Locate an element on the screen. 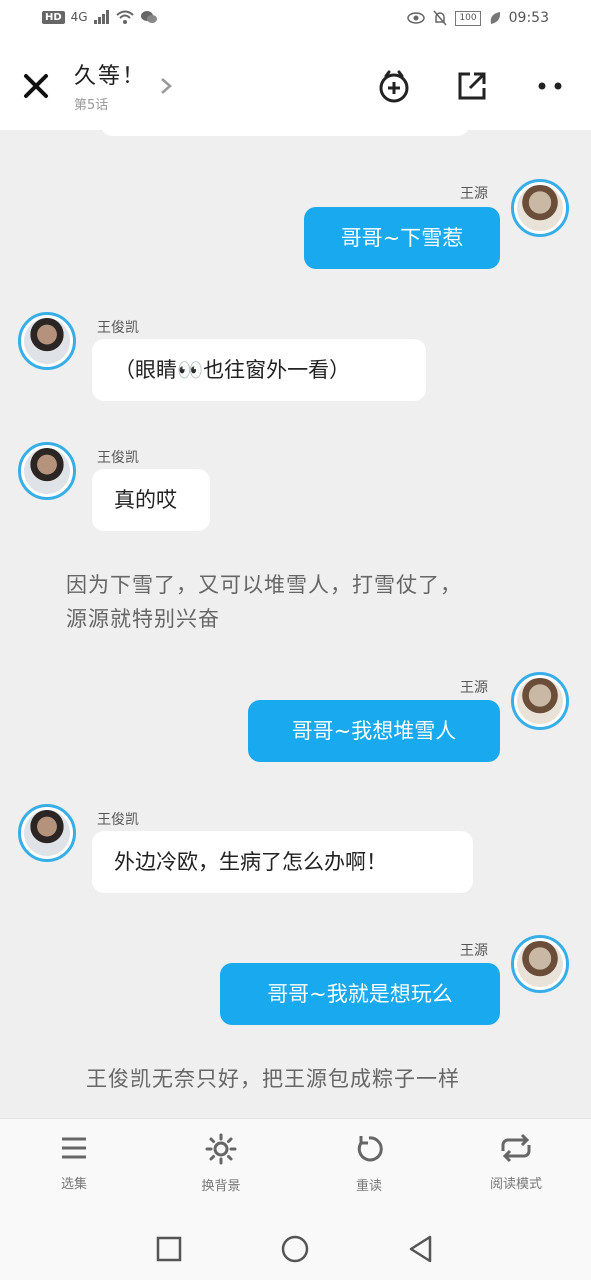 This screenshot has height=1280, width=591. narration-line: 王俊凯无奈只好，把王源包成粽子一样 is located at coordinates (273, 1079).